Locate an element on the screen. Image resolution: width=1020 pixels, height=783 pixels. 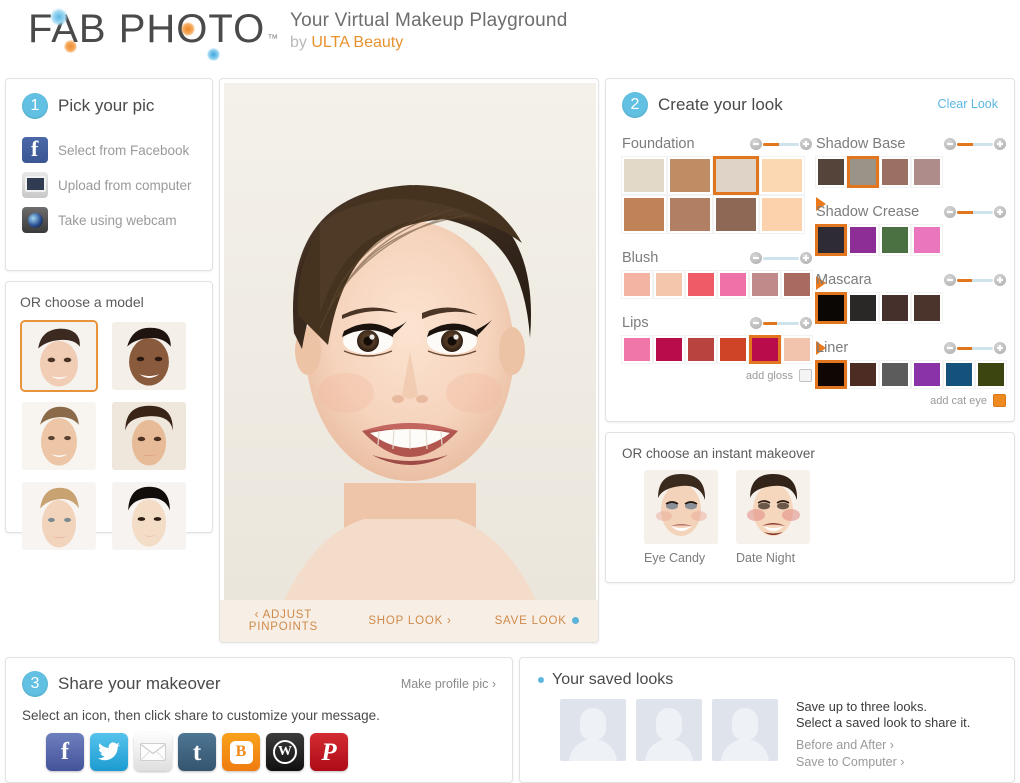
wordpress-share-icon: W is located at coordinates (285, 752).